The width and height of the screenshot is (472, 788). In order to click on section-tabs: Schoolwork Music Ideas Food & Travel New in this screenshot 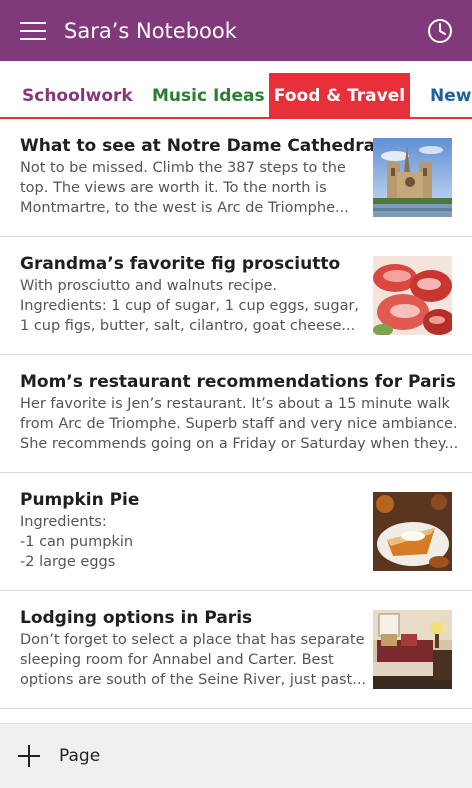, I will do `click(236, 90)`.